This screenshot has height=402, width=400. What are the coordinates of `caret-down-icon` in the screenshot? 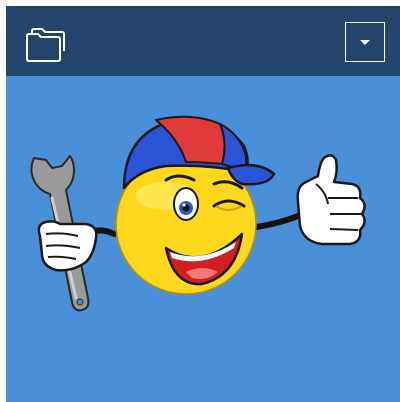 It's located at (365, 42).